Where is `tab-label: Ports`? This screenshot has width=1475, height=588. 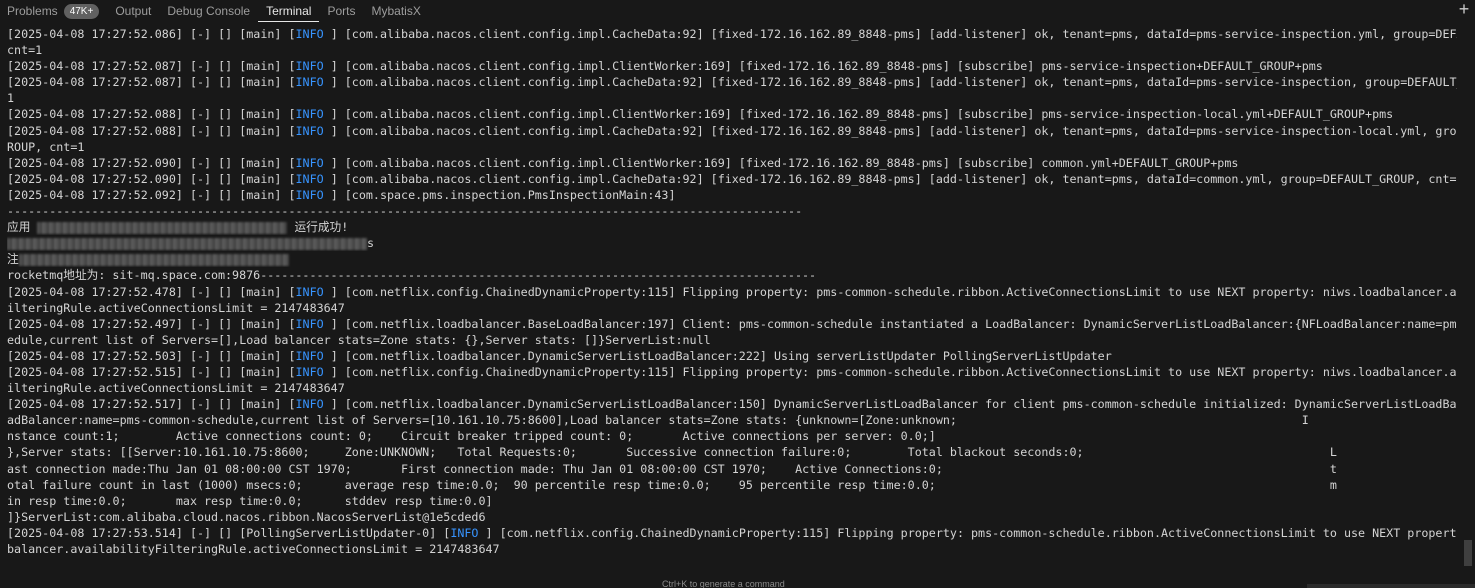
tab-label: Ports is located at coordinates (341, 11).